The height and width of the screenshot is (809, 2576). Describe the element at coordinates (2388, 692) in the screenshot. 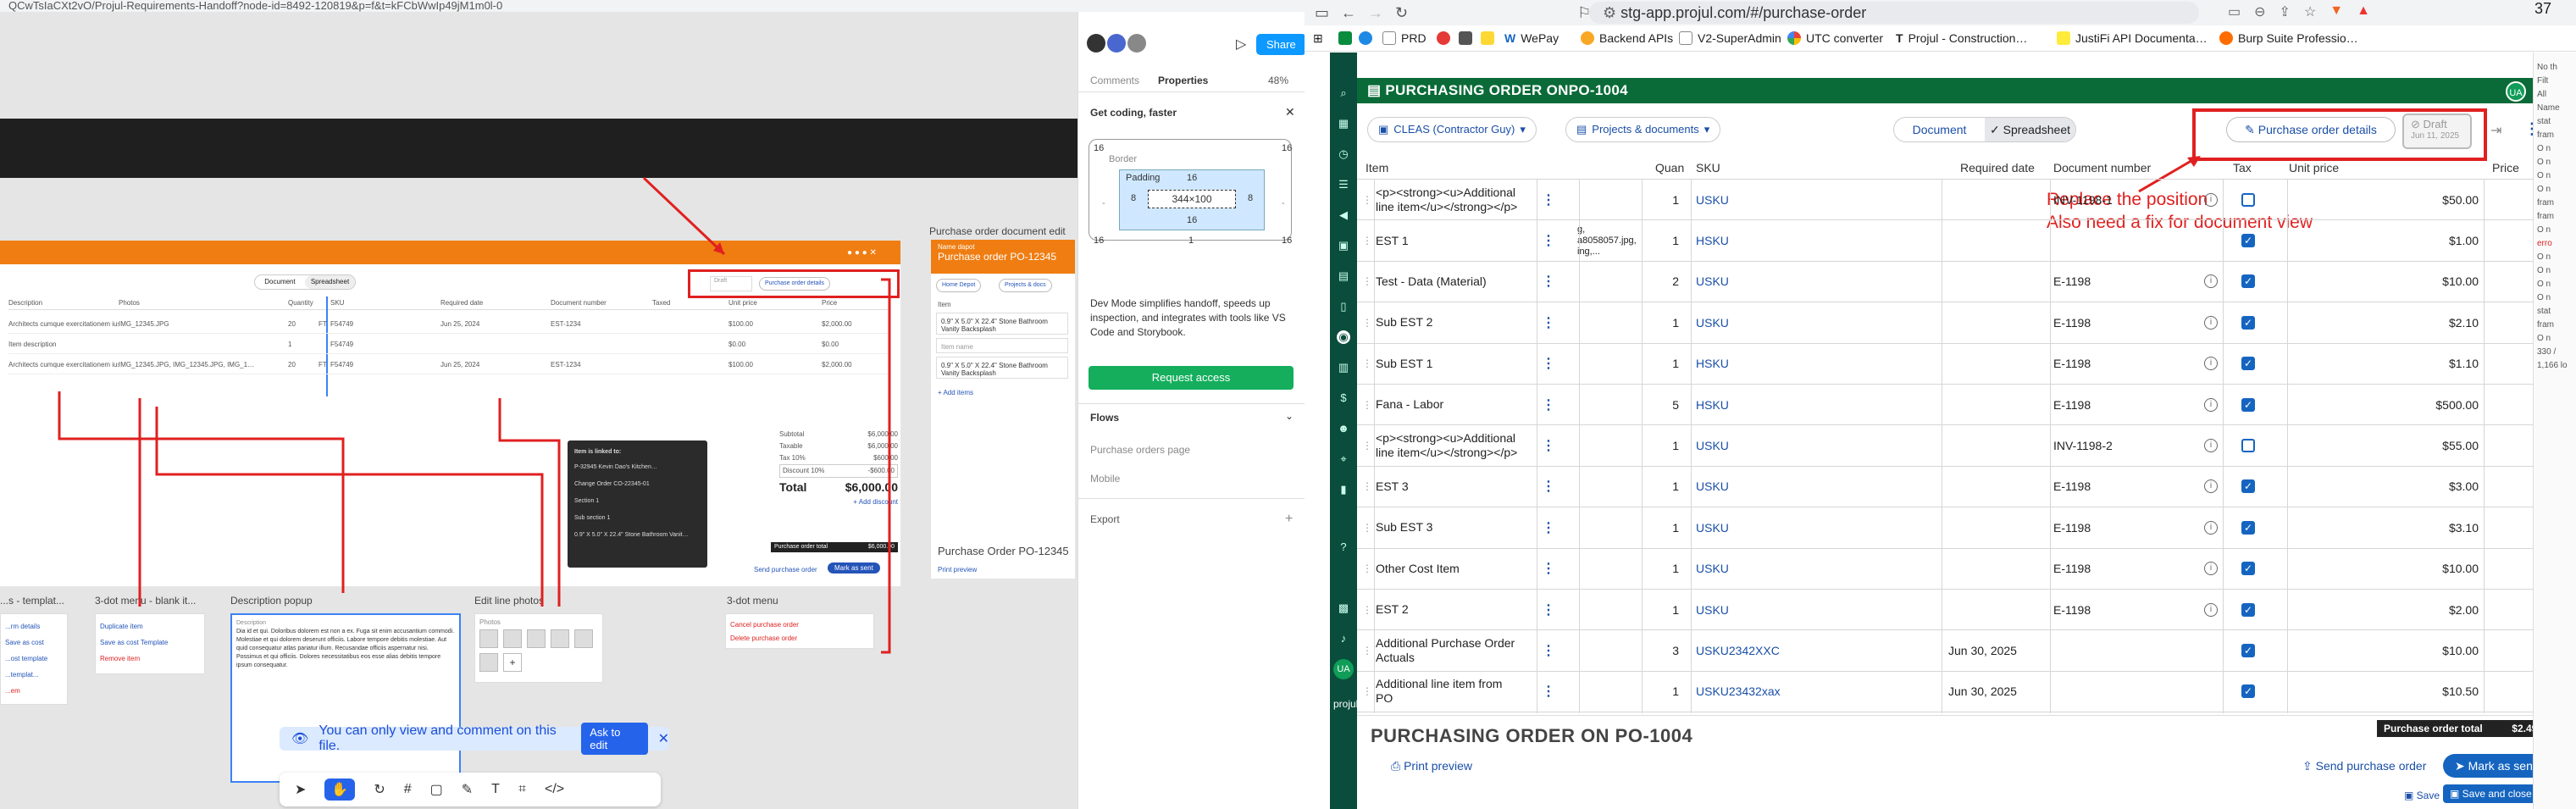

I see `item-unit-price: $10.50` at that location.